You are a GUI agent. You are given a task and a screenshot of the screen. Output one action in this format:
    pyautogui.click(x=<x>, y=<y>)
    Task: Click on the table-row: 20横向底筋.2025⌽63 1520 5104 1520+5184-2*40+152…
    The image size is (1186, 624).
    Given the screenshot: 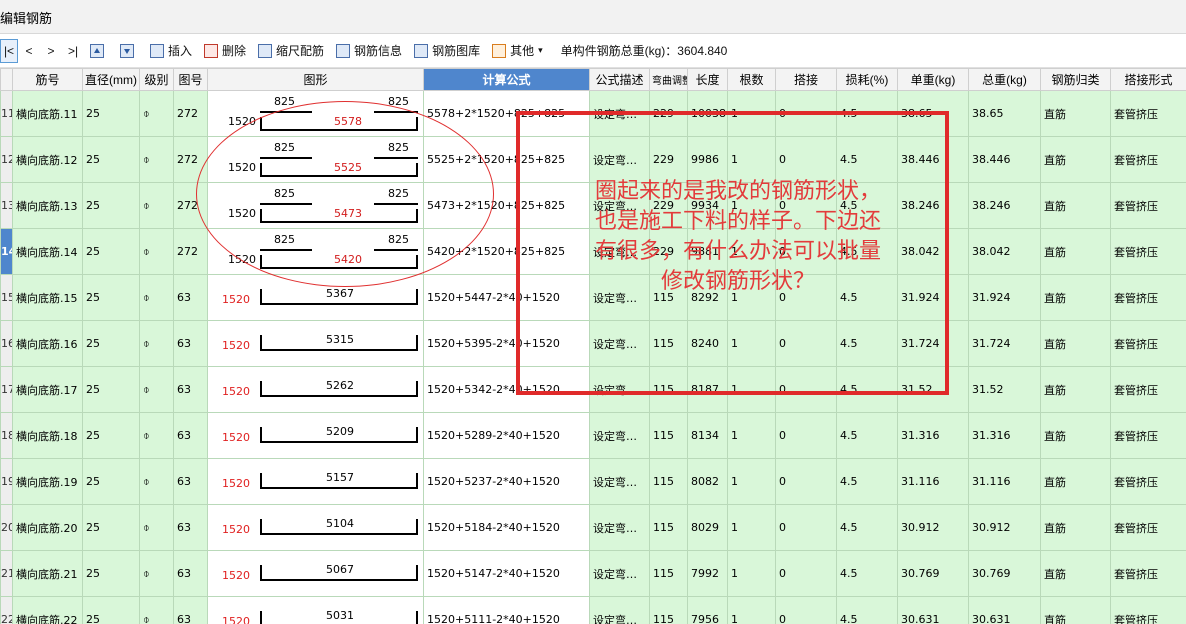 What is the action you would take?
    pyautogui.click(x=593, y=527)
    